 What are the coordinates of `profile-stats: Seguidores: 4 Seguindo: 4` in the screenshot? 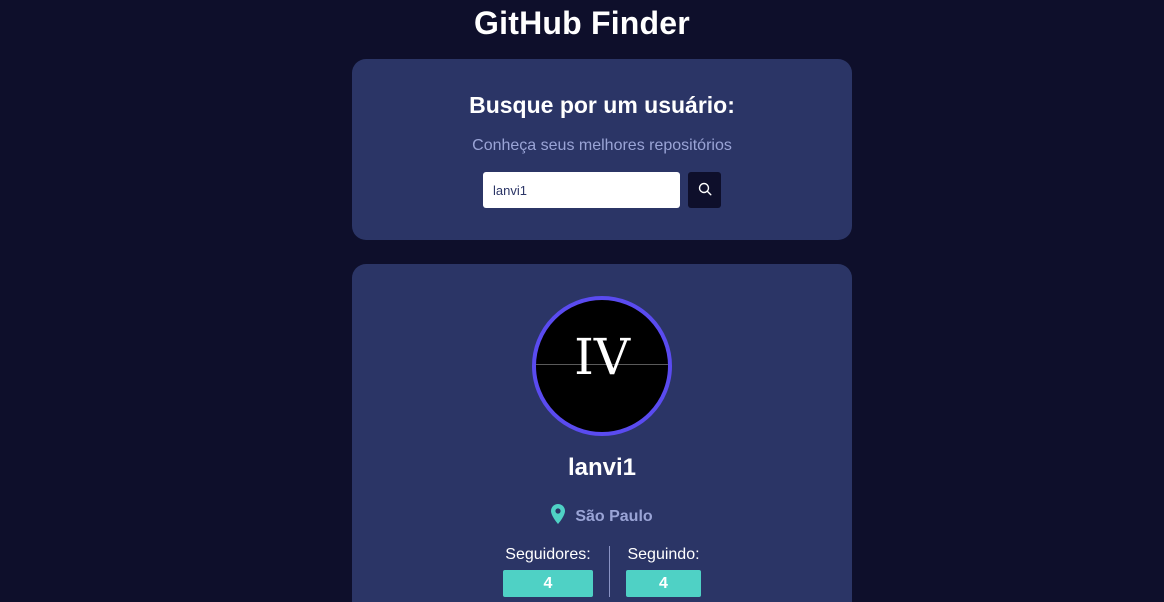 It's located at (602, 571).